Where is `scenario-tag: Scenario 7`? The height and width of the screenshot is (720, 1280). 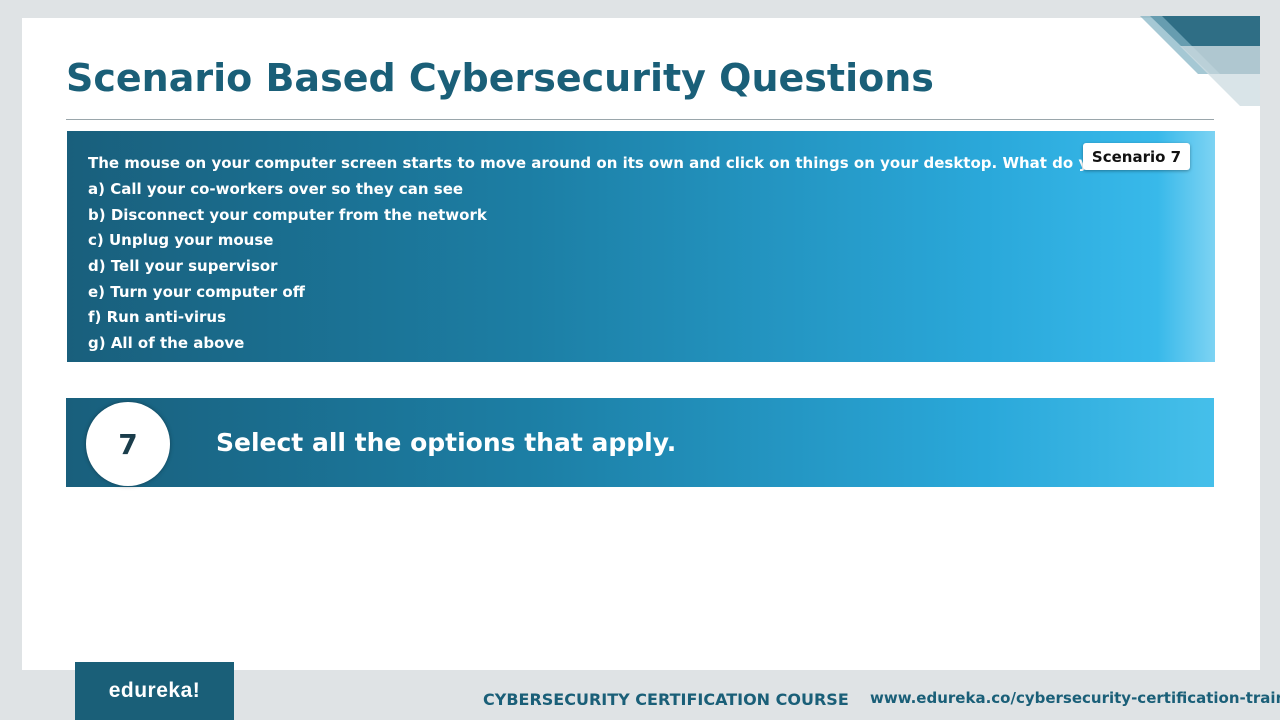 scenario-tag: Scenario 7 is located at coordinates (1136, 156).